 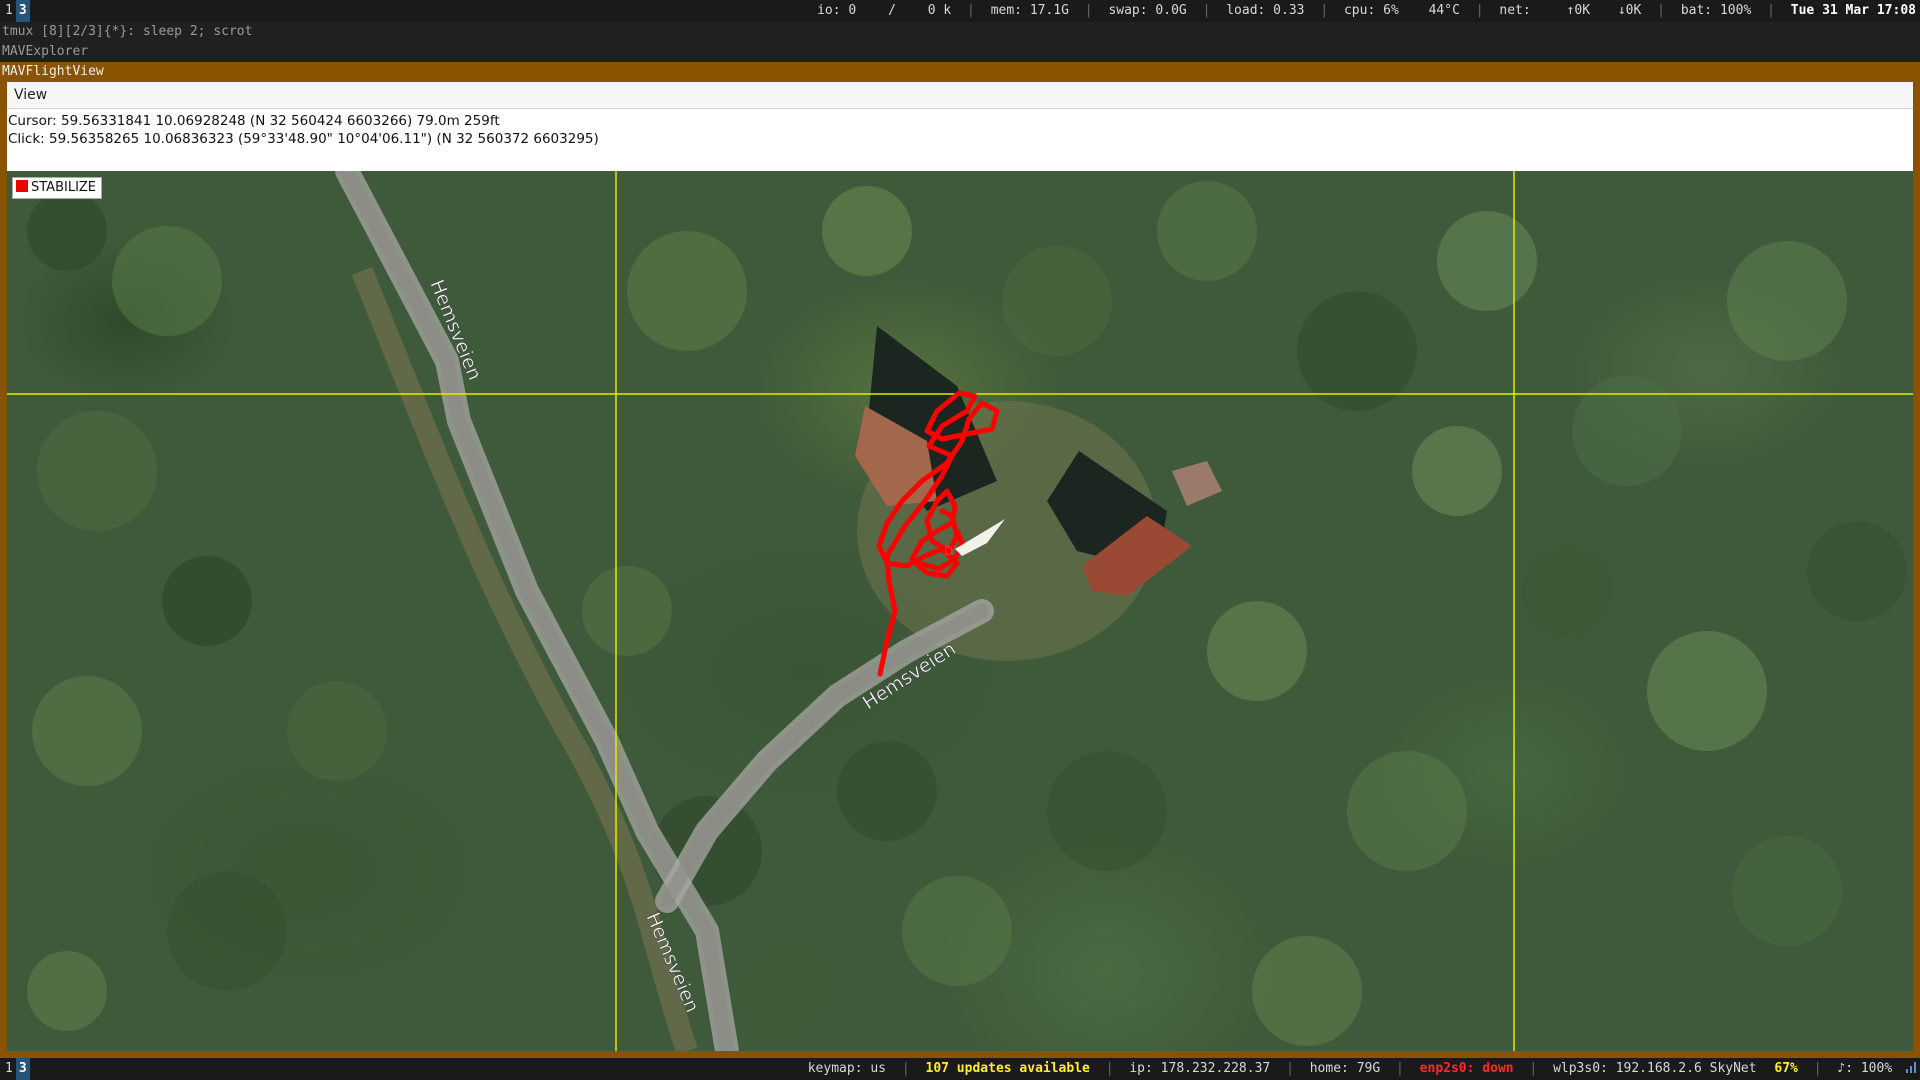 I want to click on io-rate: 0 k, so click(x=939, y=10).